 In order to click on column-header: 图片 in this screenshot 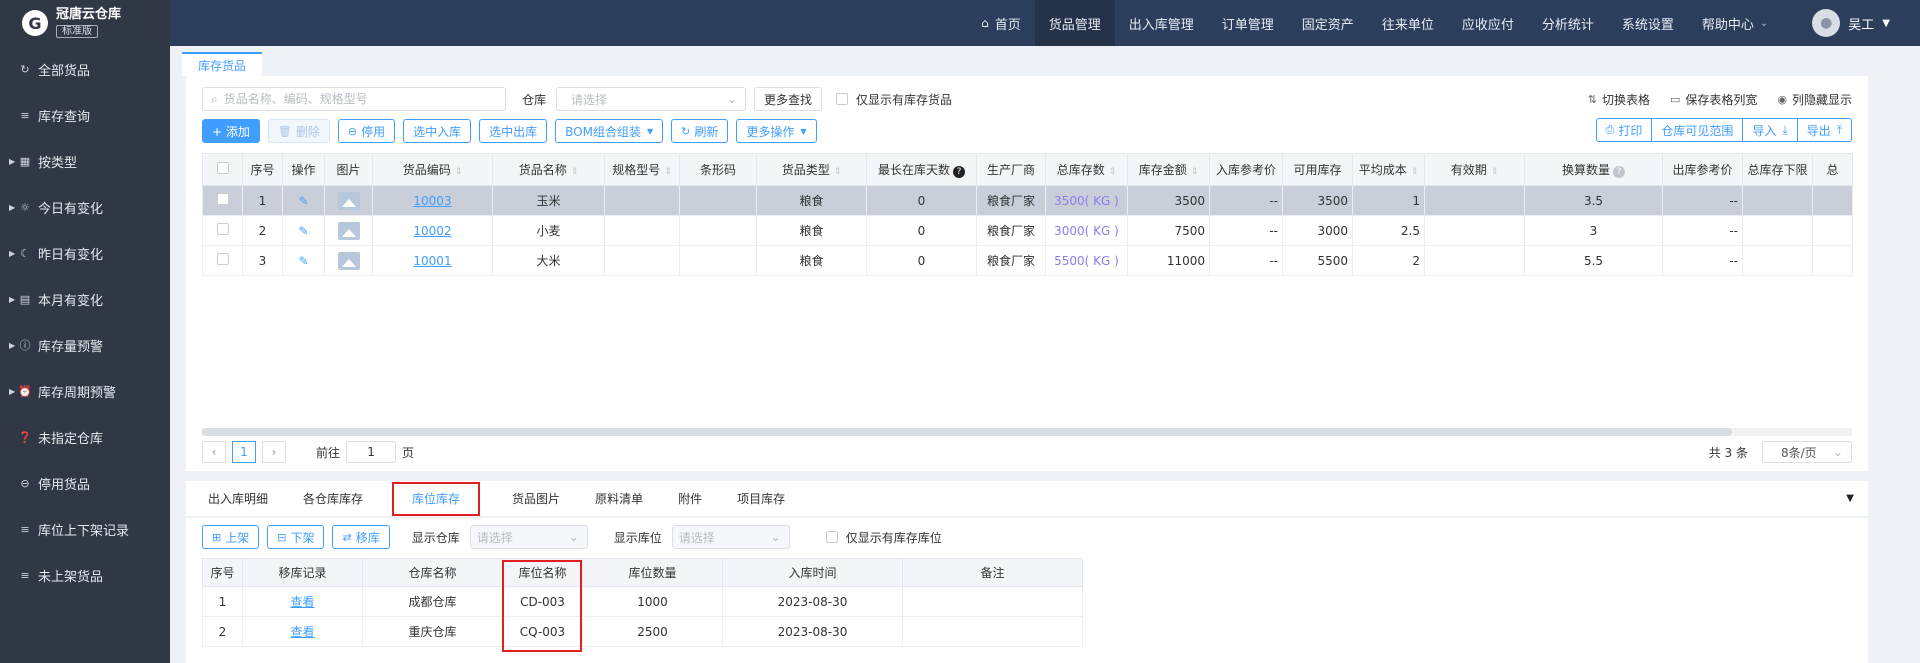, I will do `click(348, 169)`.